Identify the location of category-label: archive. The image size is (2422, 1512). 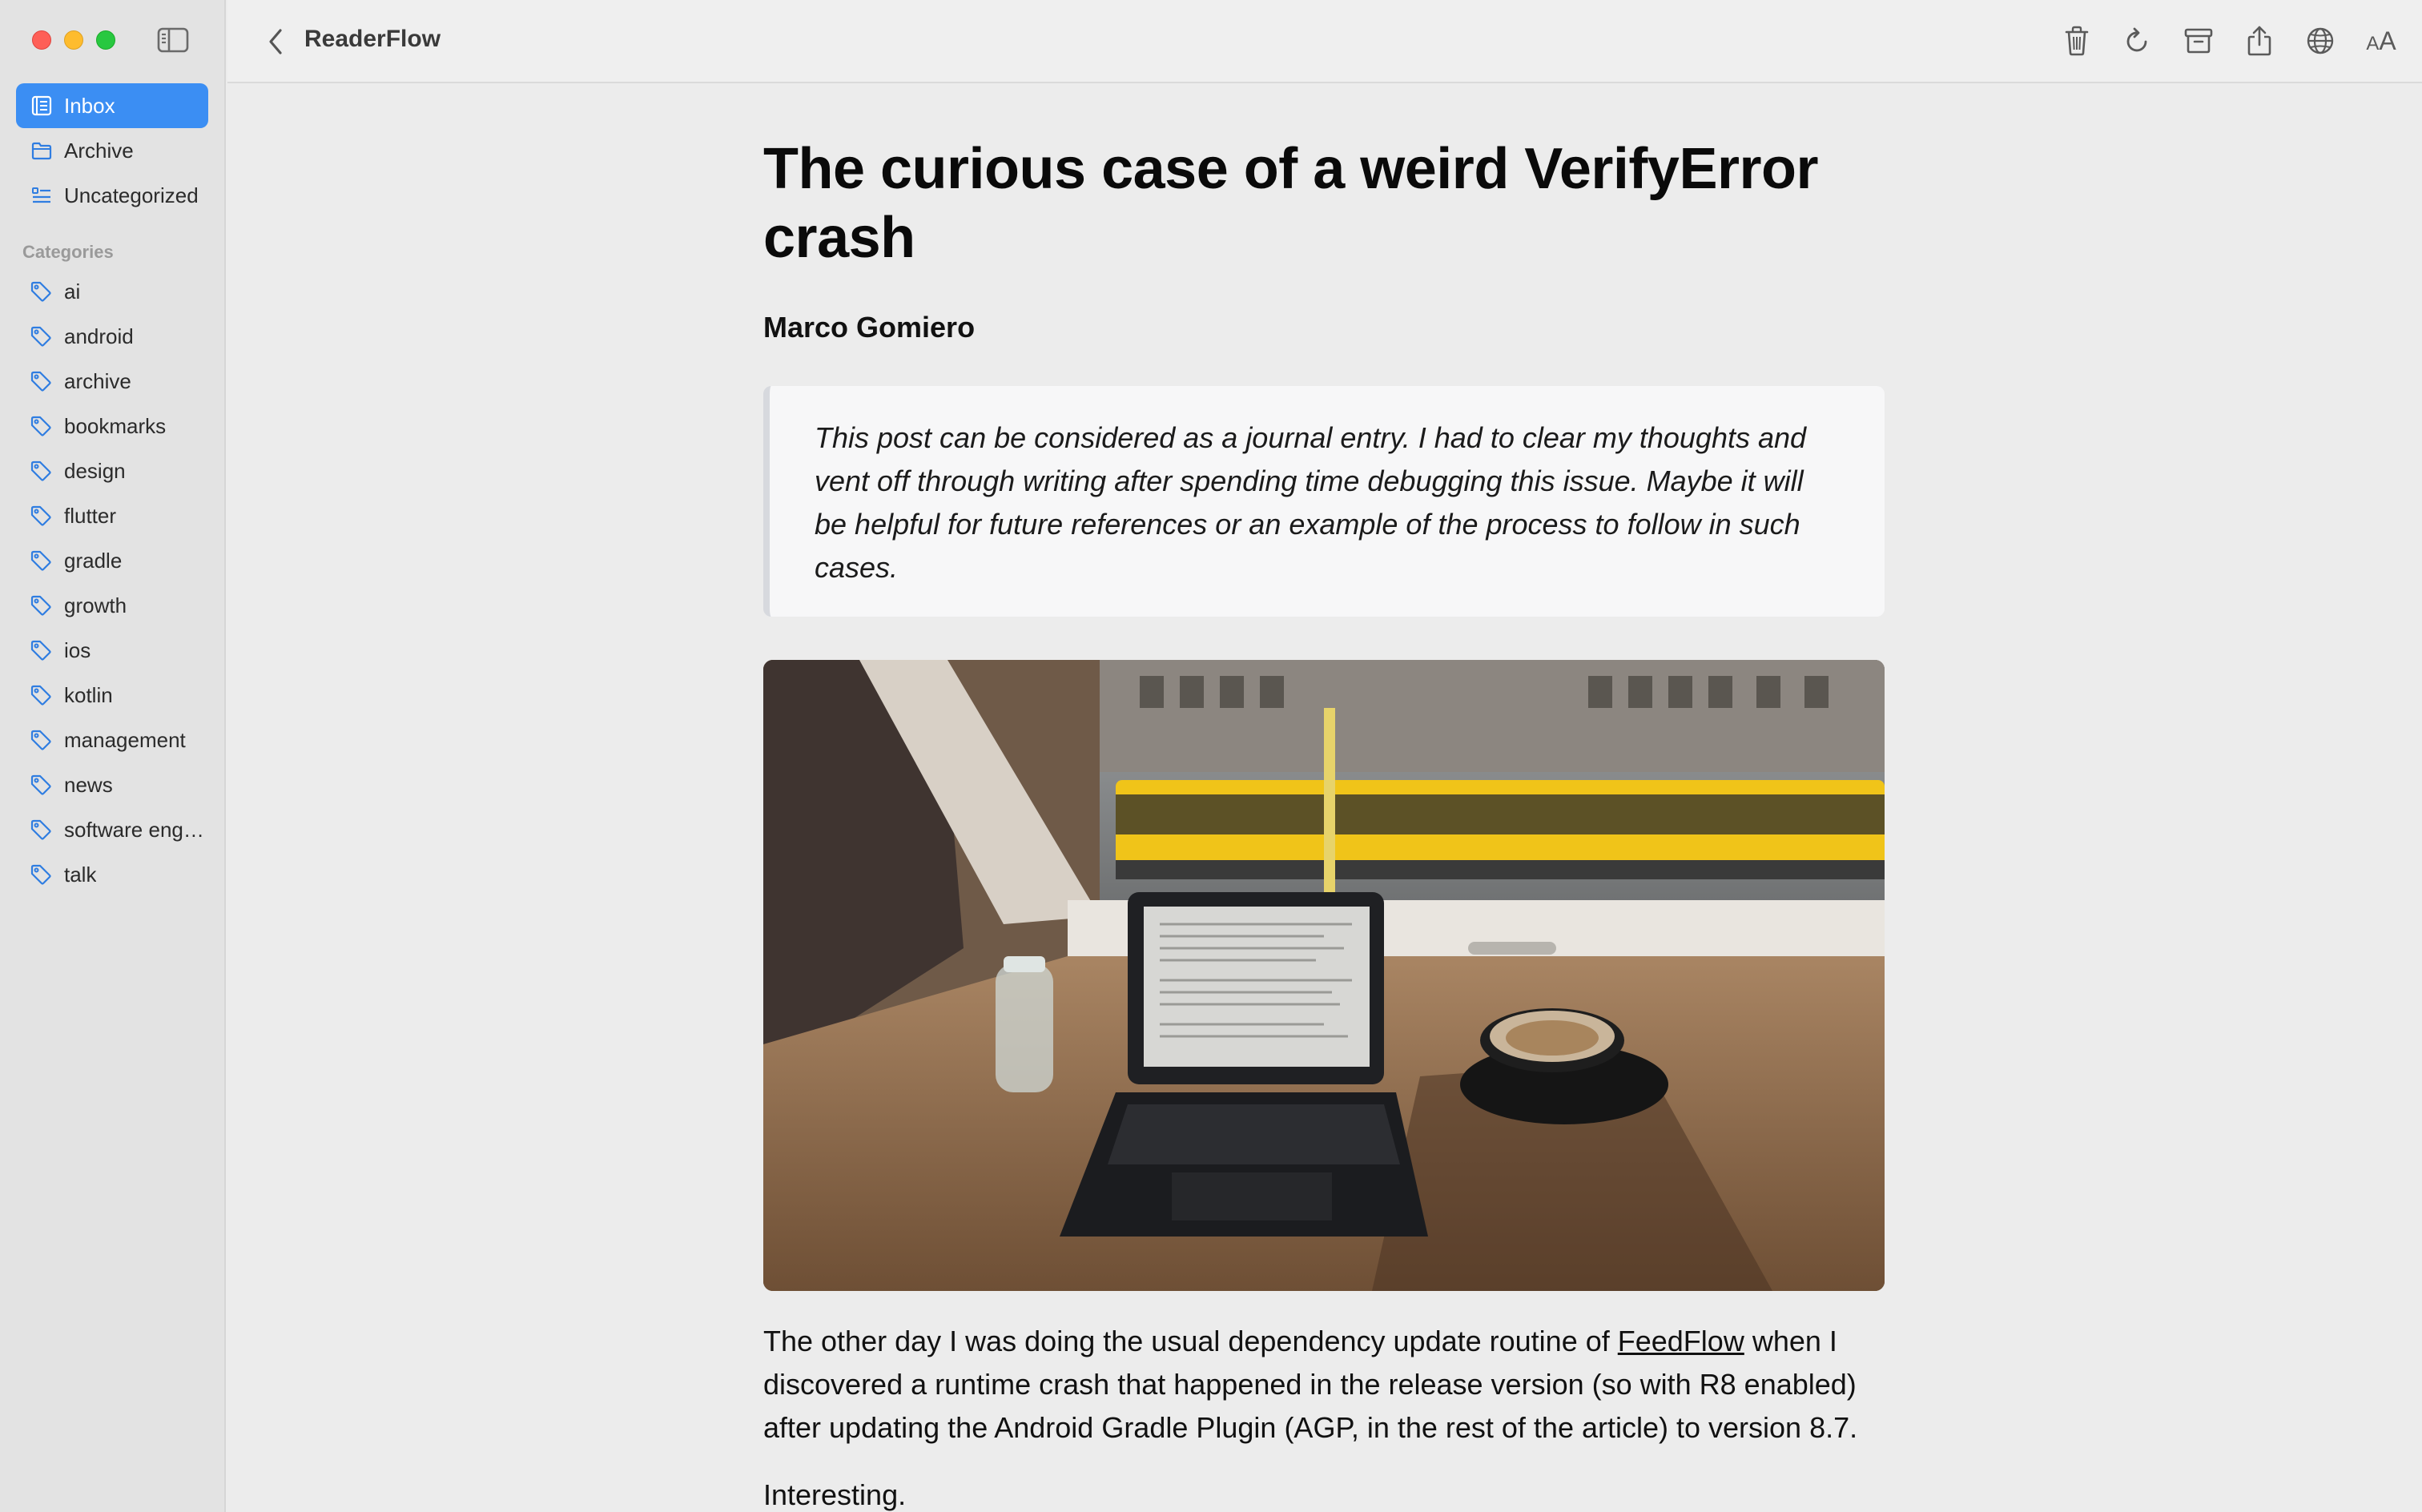
(97, 380).